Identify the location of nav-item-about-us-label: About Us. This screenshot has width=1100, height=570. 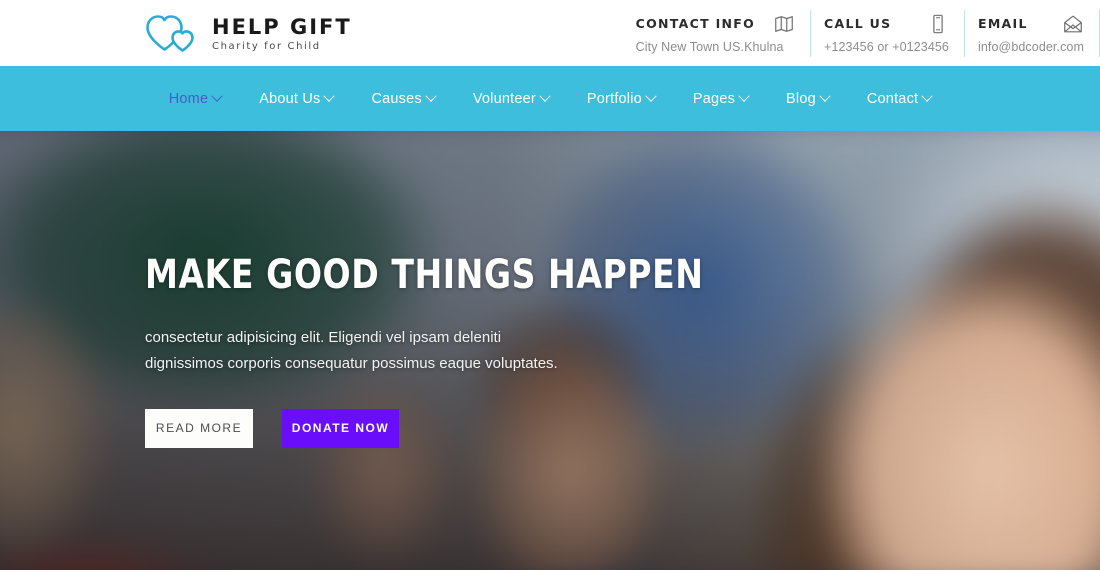
(290, 98).